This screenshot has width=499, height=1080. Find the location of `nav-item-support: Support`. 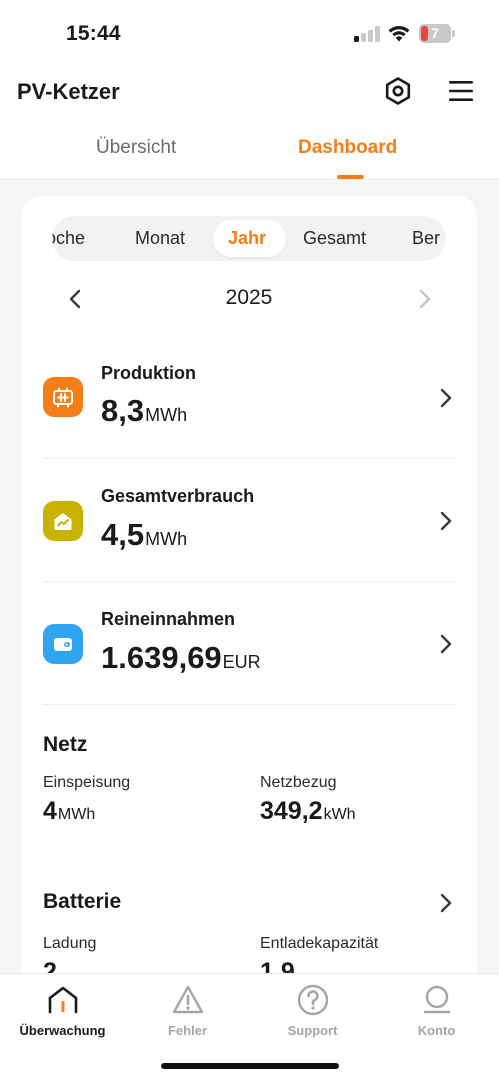

nav-item-support: Support is located at coordinates (312, 1014).